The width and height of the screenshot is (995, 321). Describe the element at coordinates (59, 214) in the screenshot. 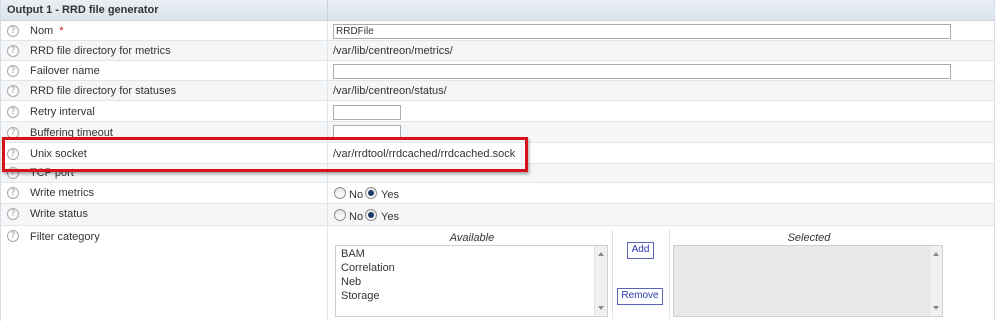

I see `write-status-label: Write status` at that location.